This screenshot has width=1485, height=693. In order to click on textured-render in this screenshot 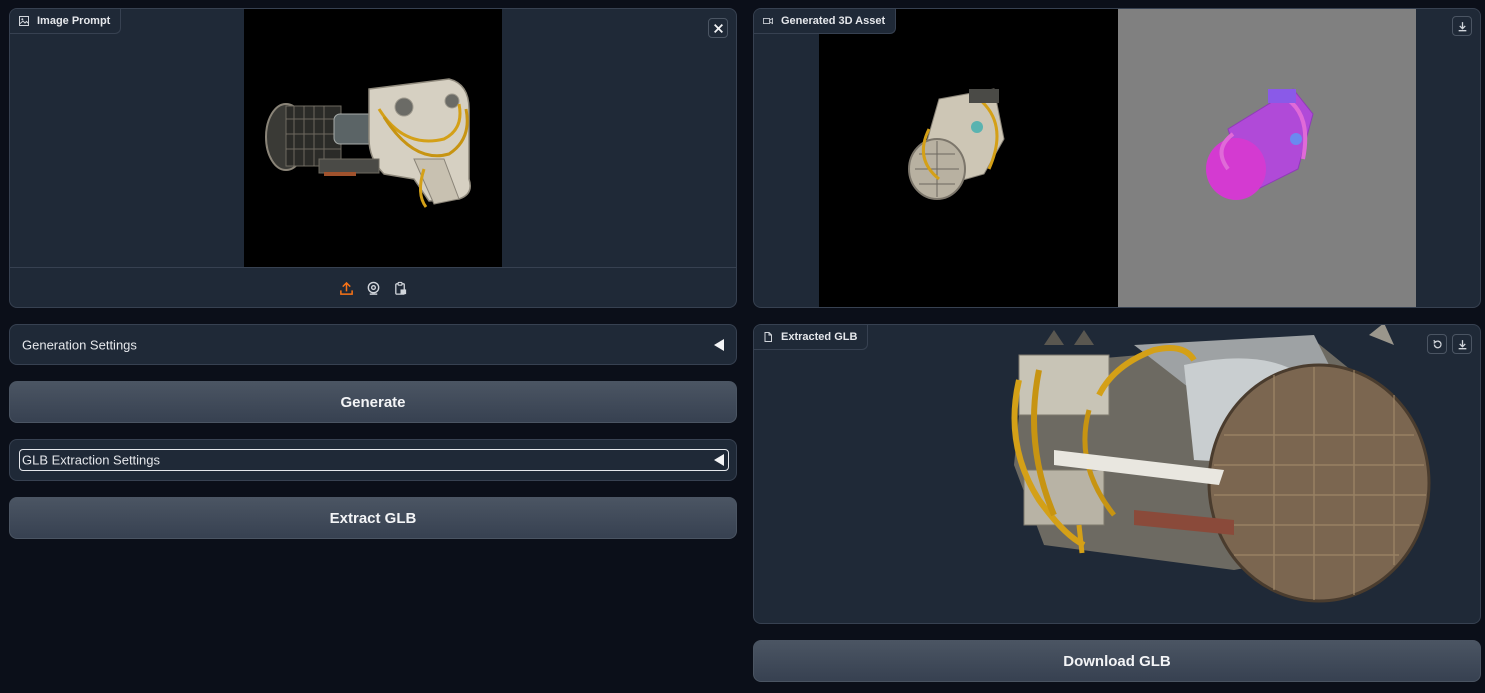, I will do `click(956, 144)`.